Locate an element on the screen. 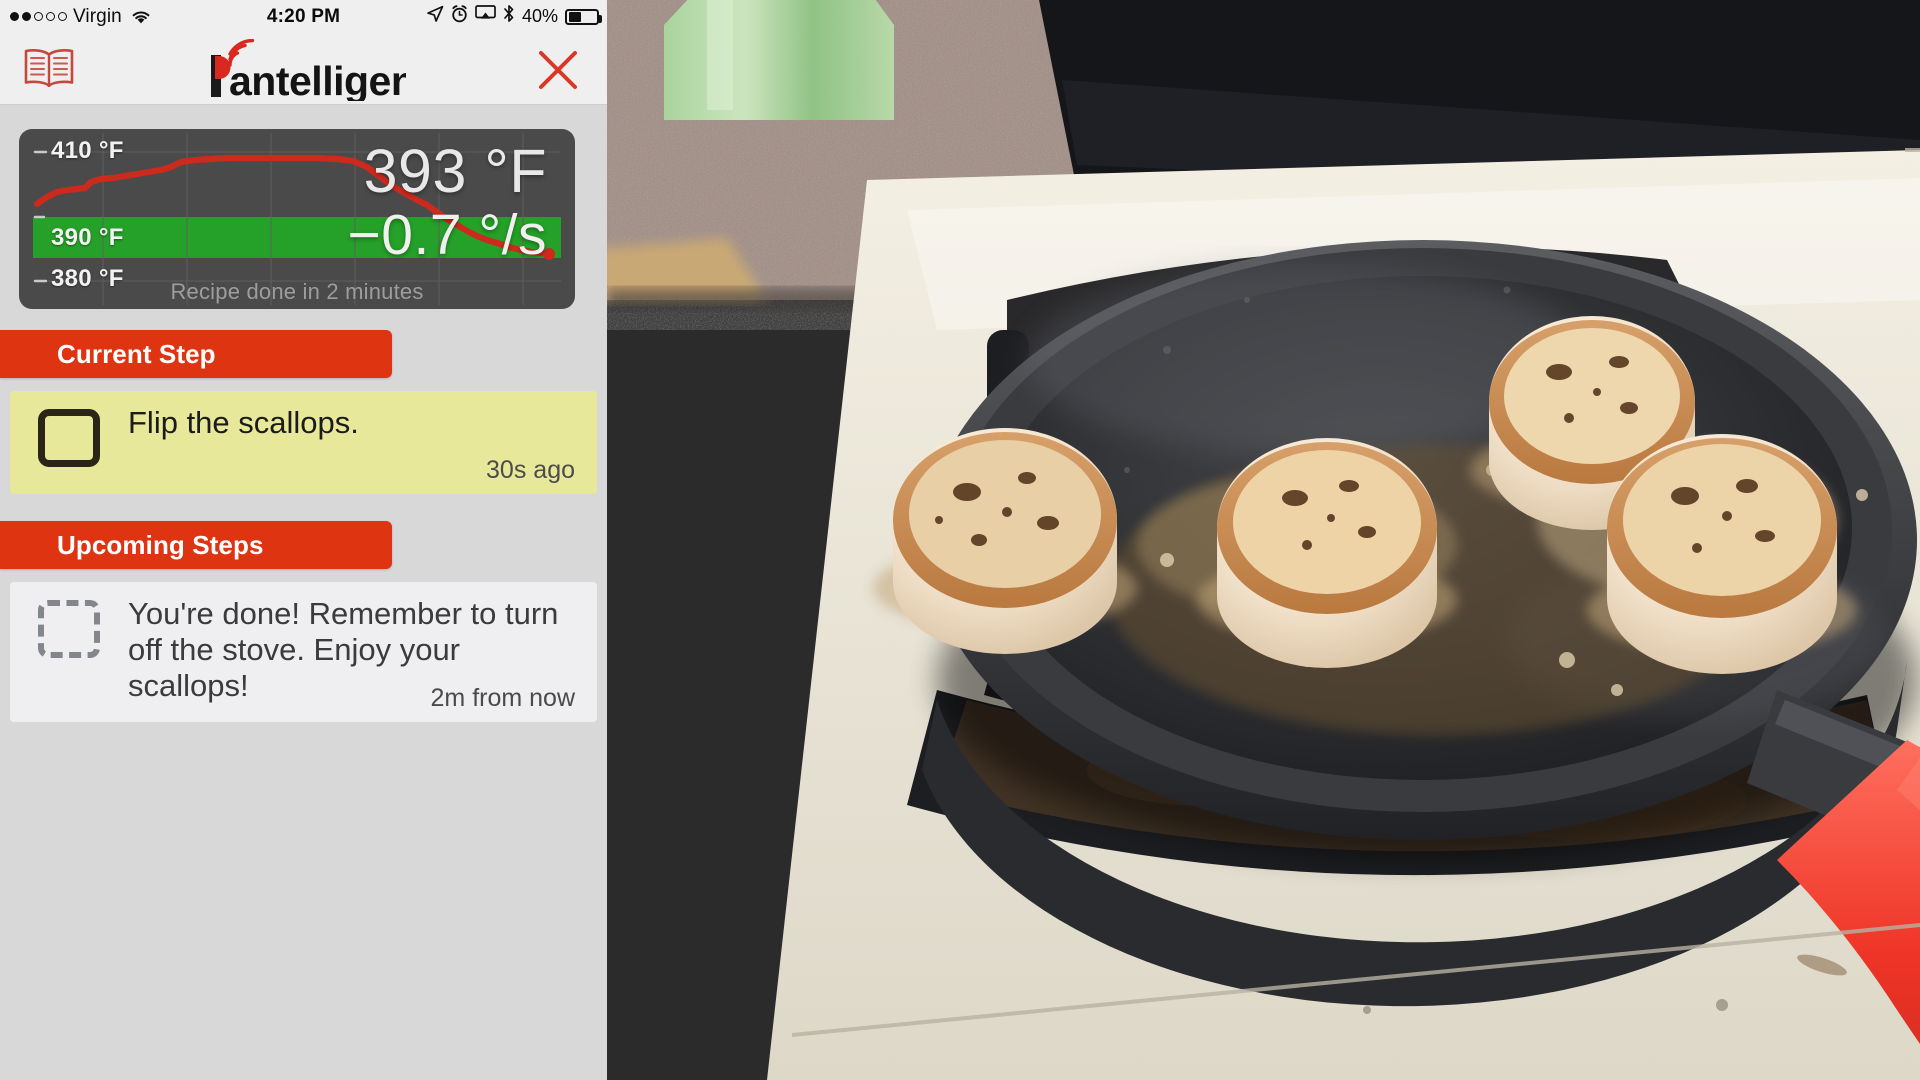 The width and height of the screenshot is (1920, 1080). close-button is located at coordinates (558, 70).